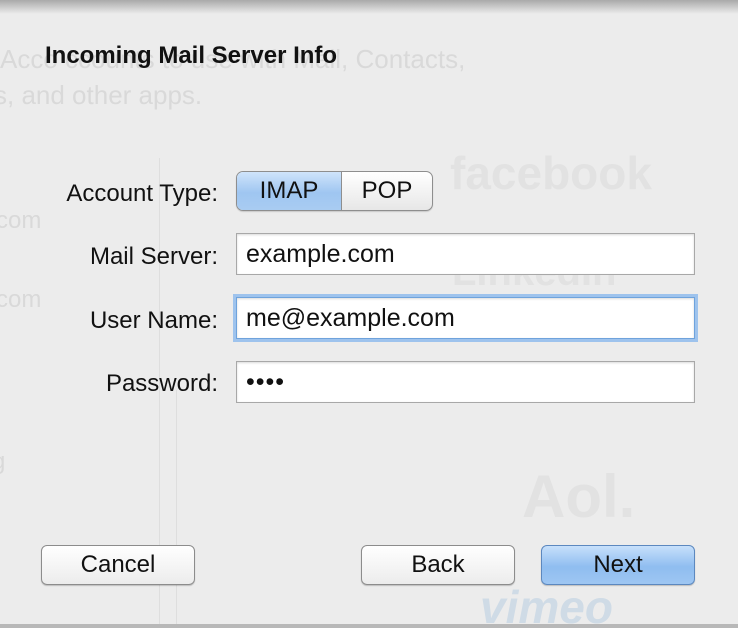 The image size is (738, 628). What do you see at coordinates (618, 565) in the screenshot?
I see `next-button: Next` at bounding box center [618, 565].